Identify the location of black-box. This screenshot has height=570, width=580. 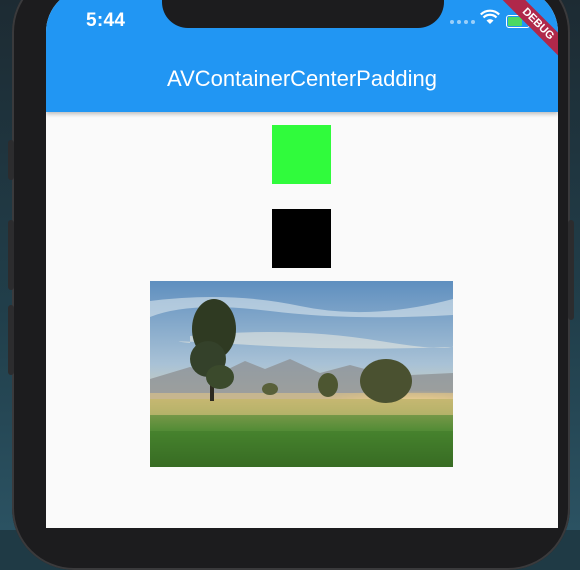
(301, 238).